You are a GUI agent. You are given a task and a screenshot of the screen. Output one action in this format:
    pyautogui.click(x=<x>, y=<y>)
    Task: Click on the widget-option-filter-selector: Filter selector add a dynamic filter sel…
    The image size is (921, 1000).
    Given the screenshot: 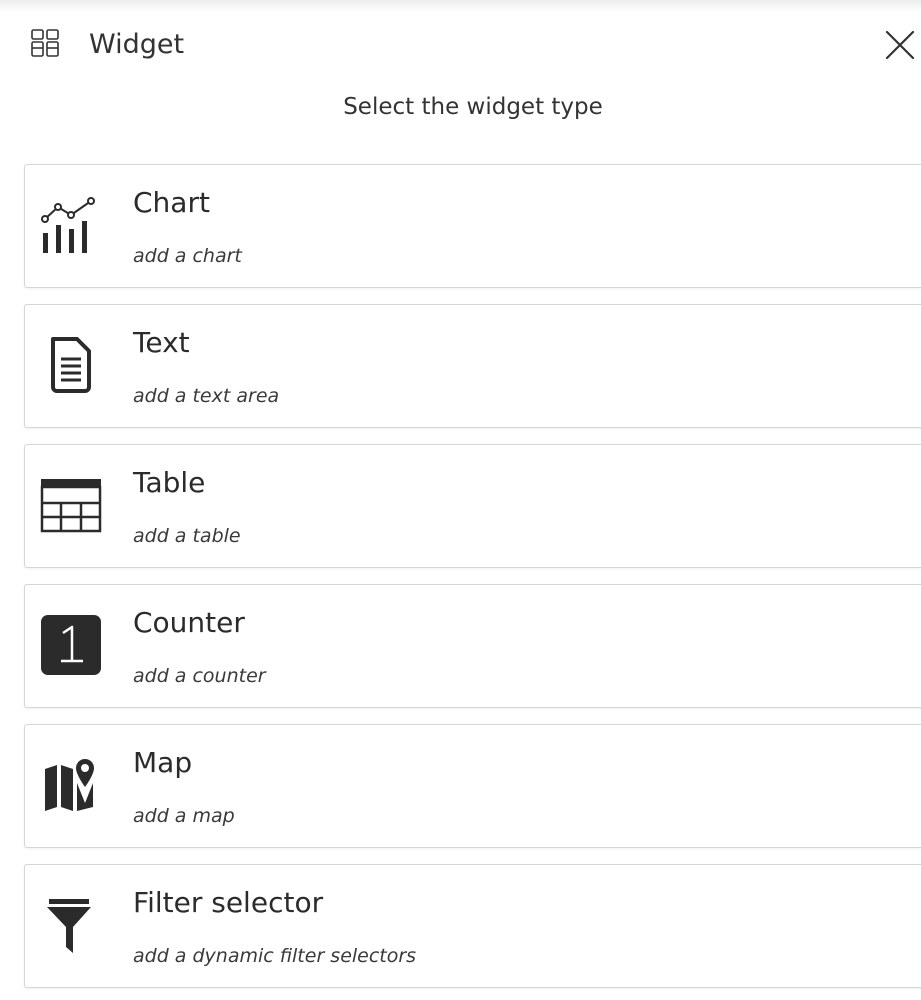 What is the action you would take?
    pyautogui.click(x=472, y=926)
    